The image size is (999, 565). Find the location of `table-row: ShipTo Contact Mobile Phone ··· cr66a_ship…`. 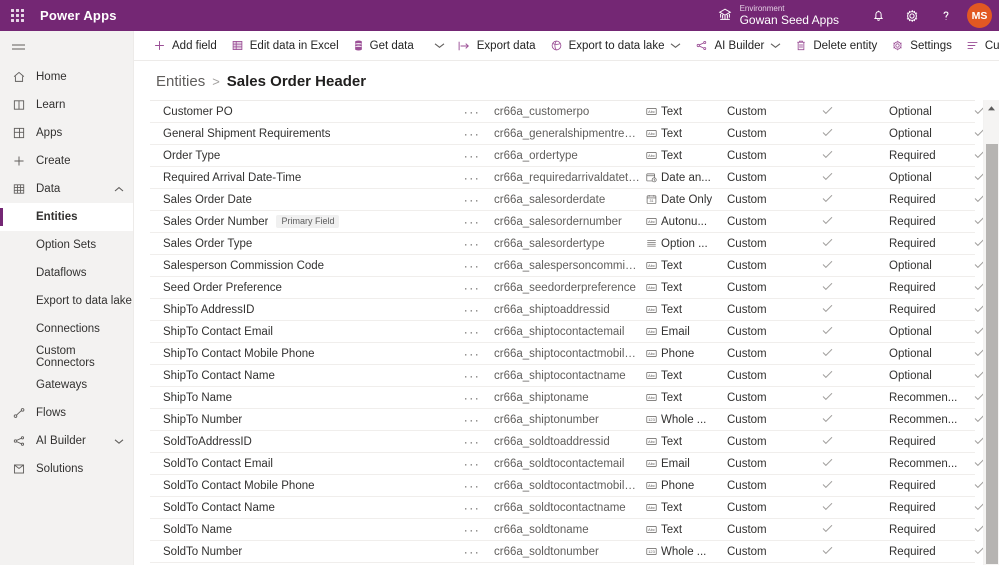

table-row: ShipTo Contact Mobile Phone ··· cr66a_ship… is located at coordinates (567, 354).